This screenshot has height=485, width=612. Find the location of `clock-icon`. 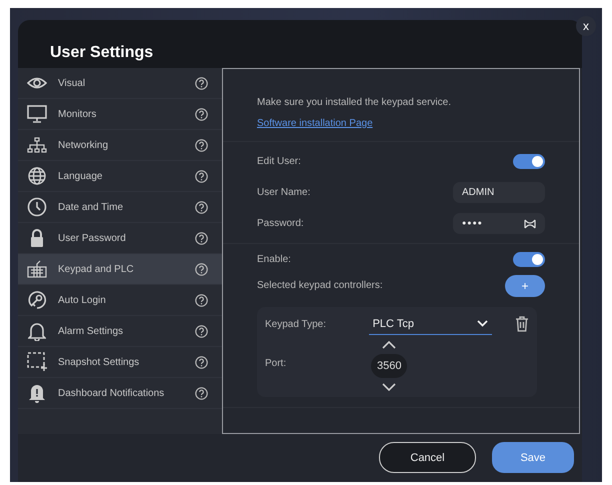

clock-icon is located at coordinates (37, 207).